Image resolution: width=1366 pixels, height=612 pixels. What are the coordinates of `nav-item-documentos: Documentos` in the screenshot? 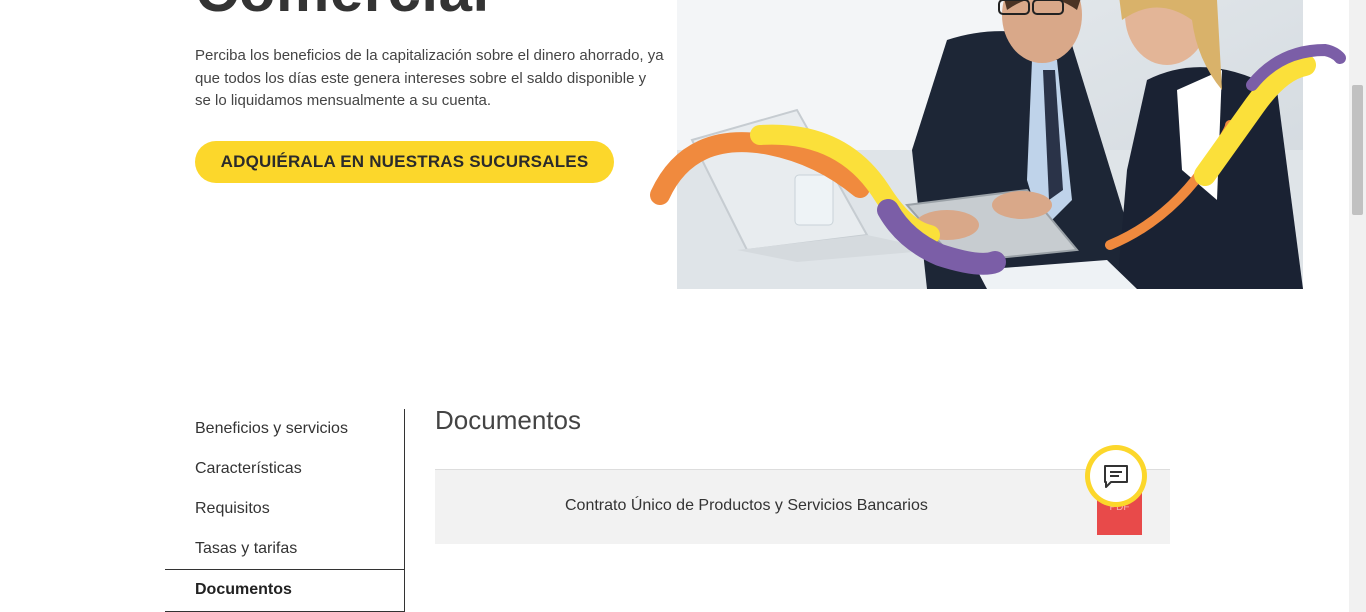 It's located at (243, 590).